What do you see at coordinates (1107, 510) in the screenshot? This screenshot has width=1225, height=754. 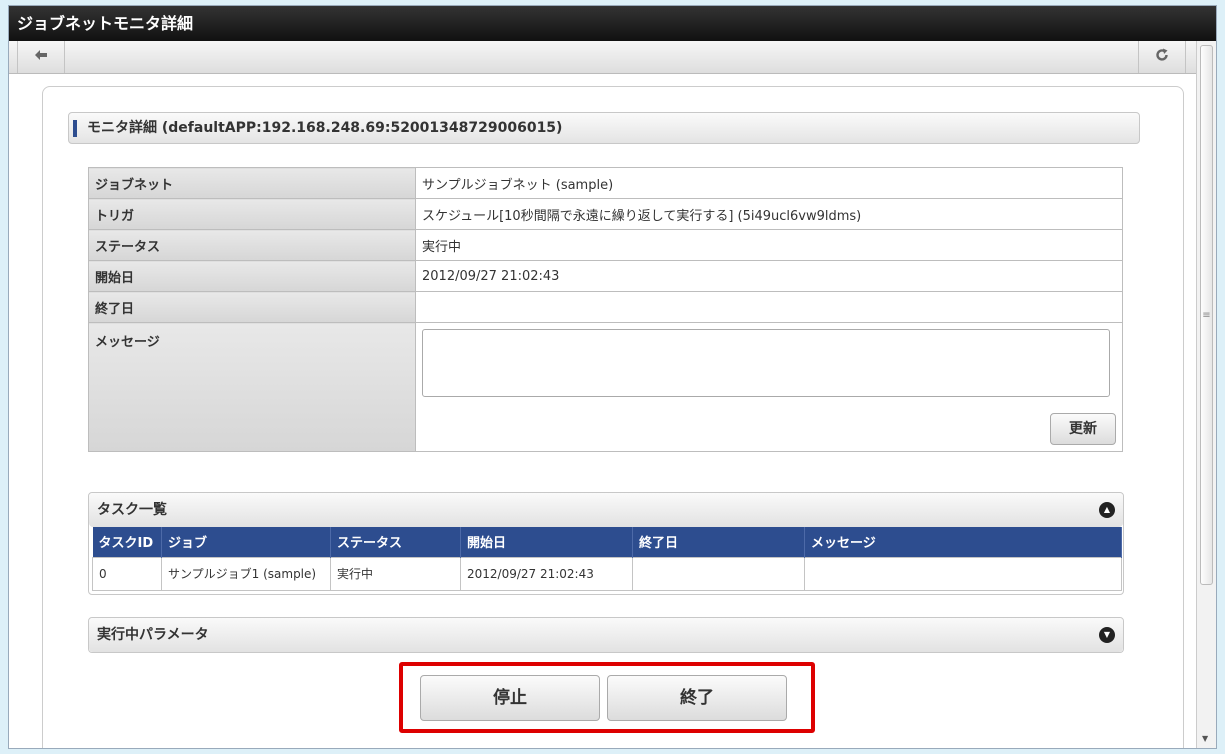 I see `collapse-up-icon: ▲` at bounding box center [1107, 510].